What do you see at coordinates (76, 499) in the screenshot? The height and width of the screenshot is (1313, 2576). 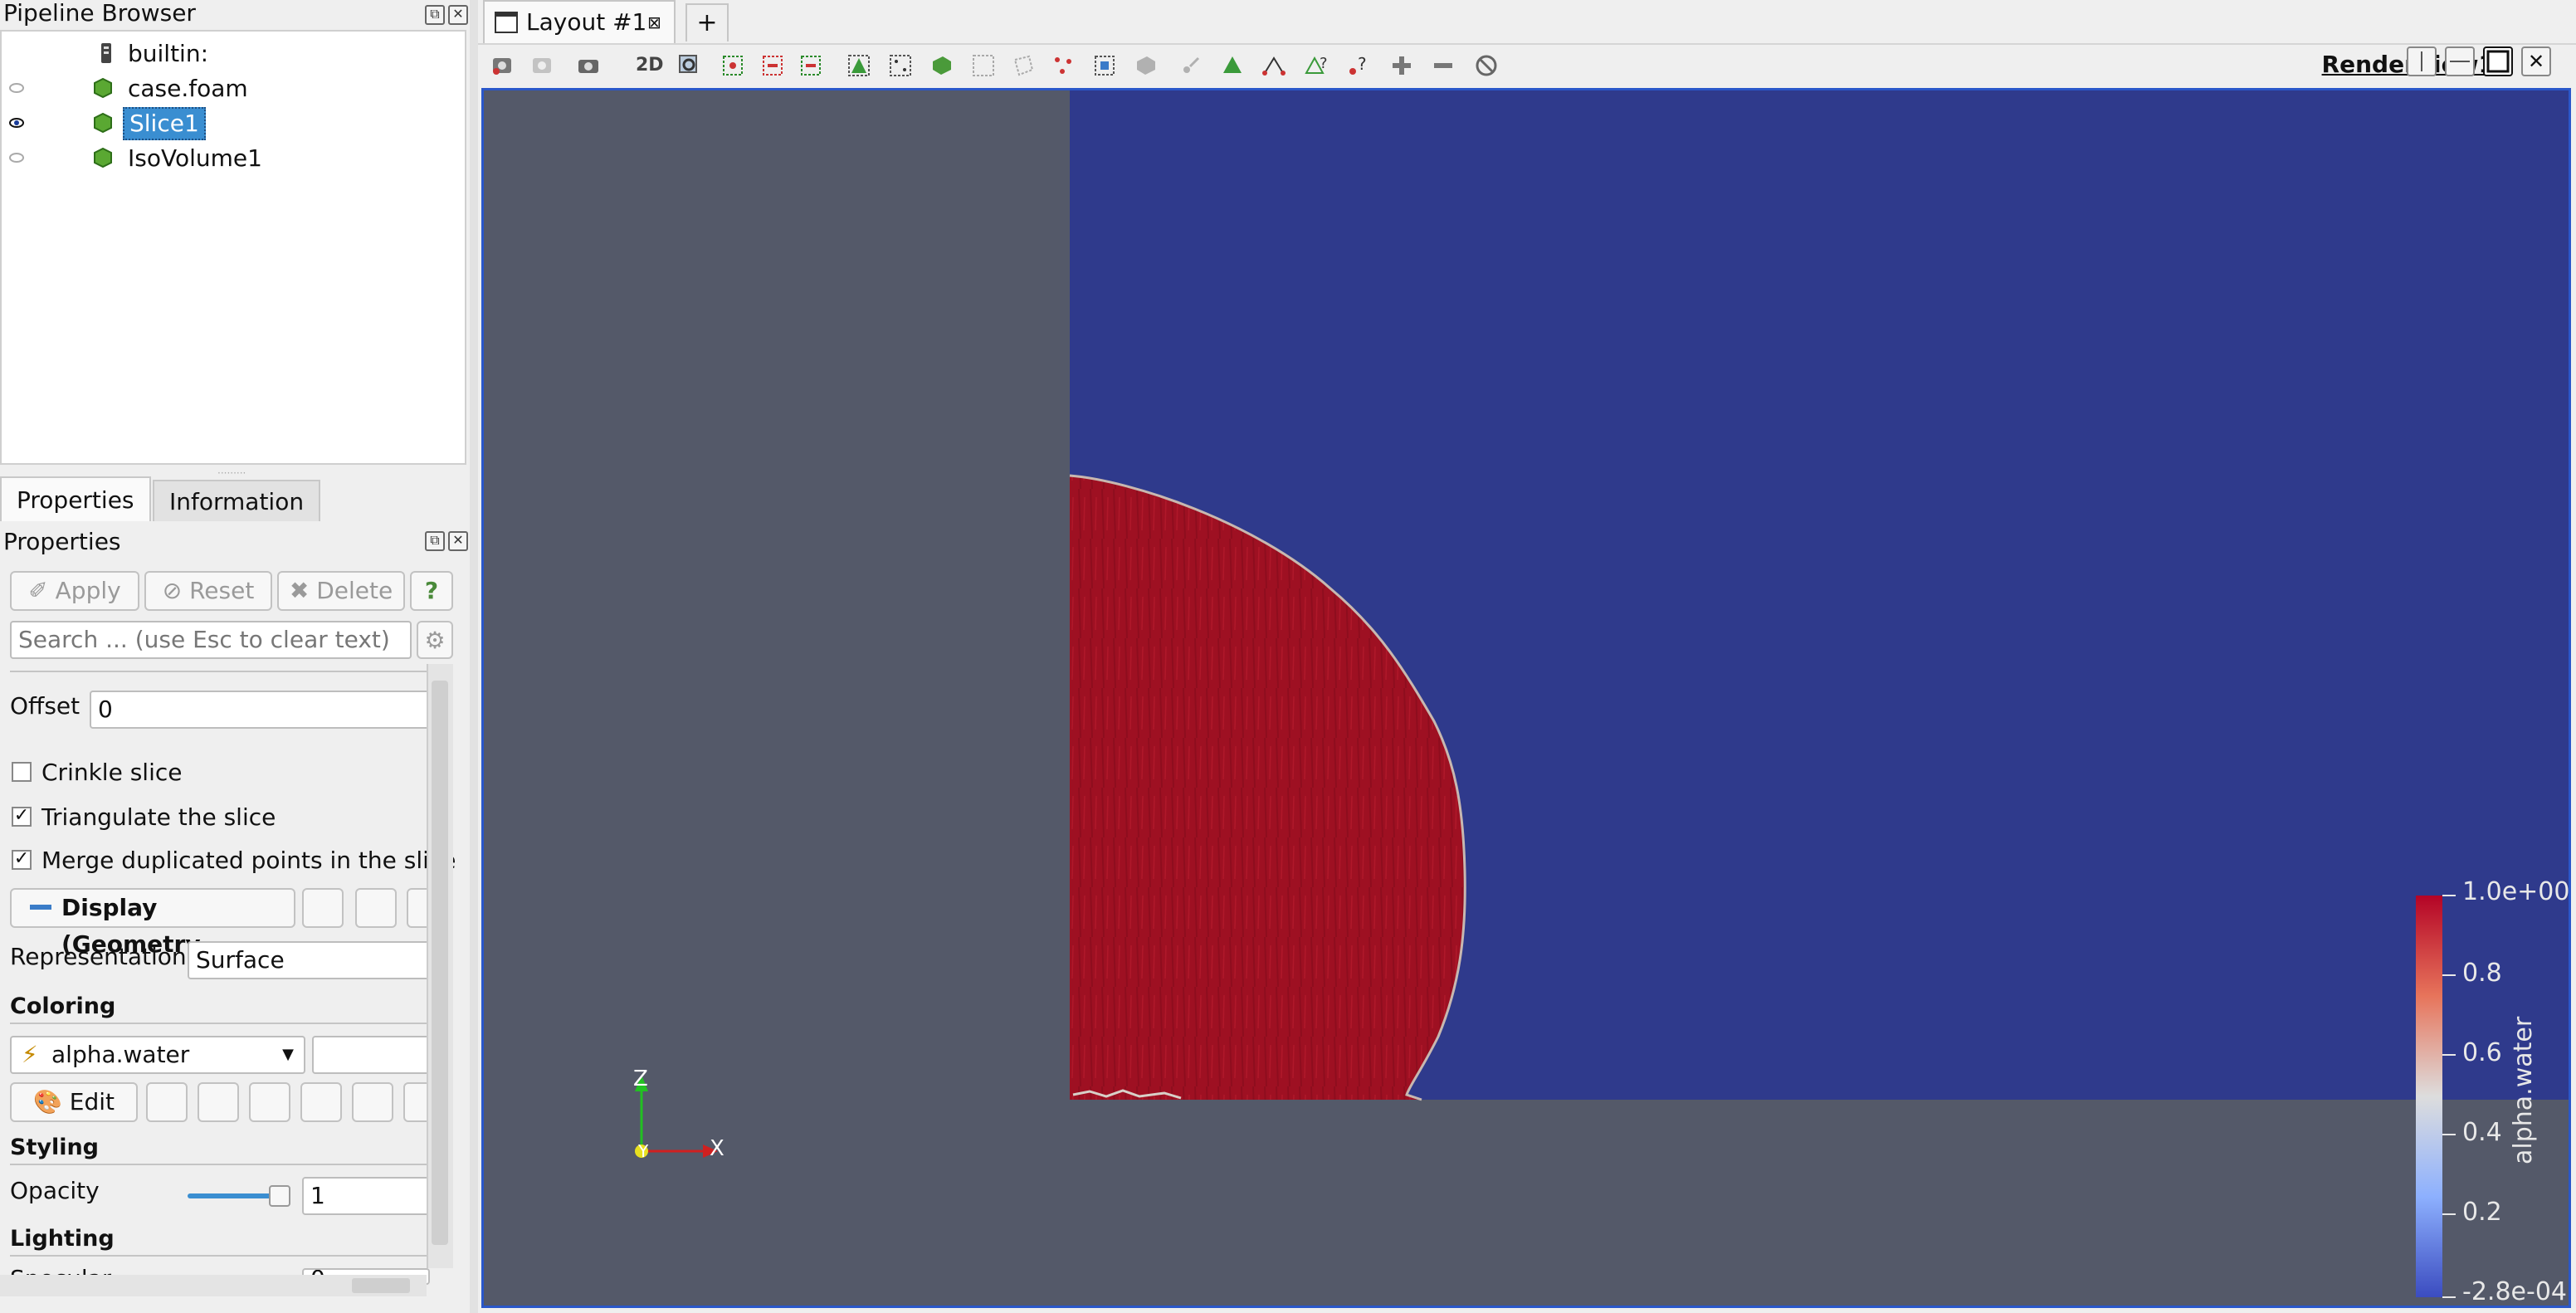 I see `tab-properties: Properties` at bounding box center [76, 499].